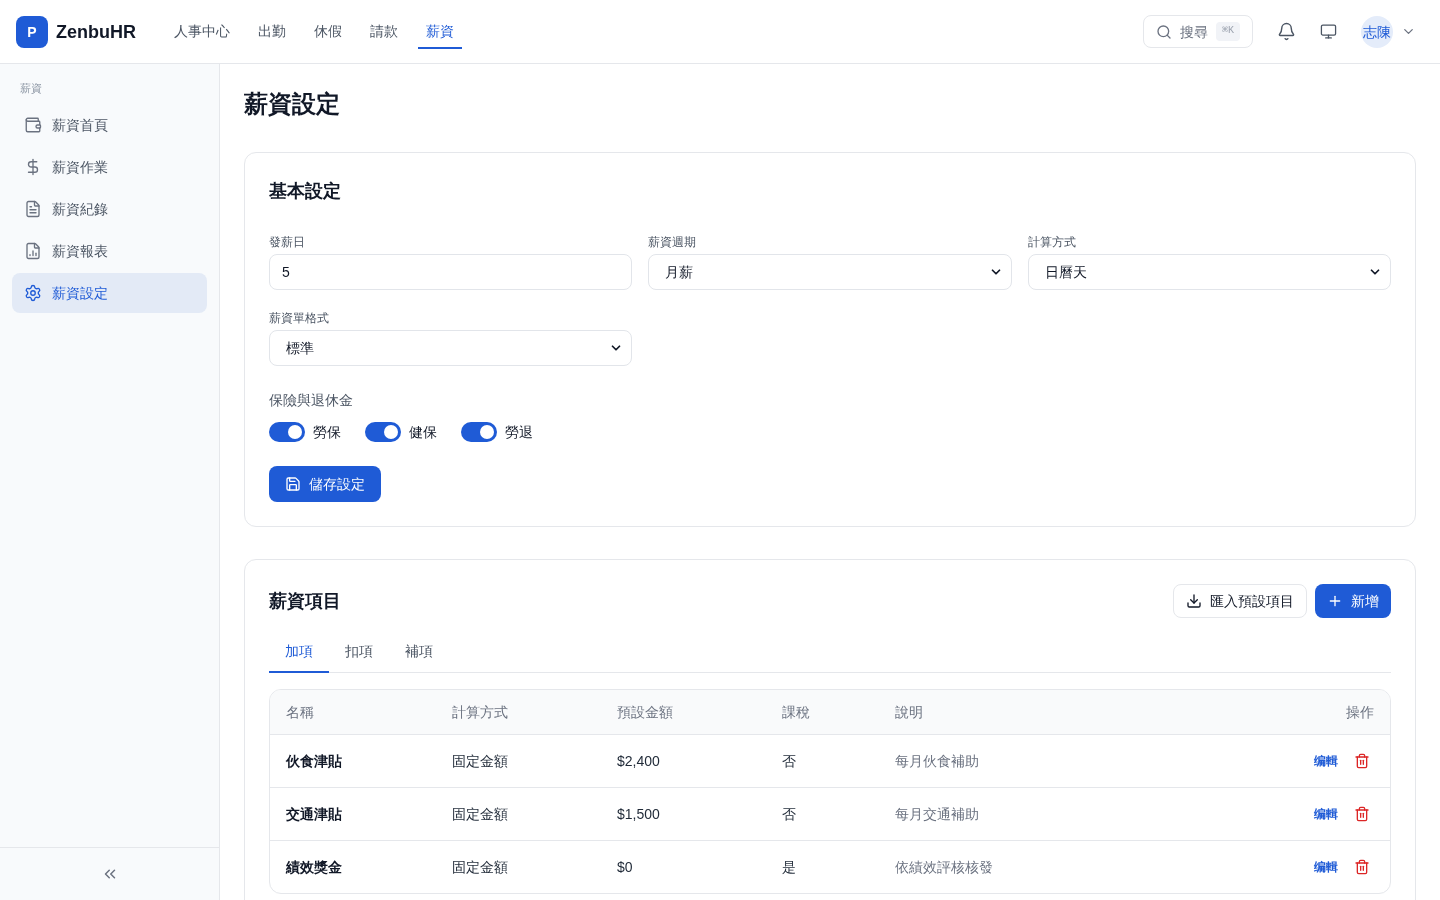 The height and width of the screenshot is (900, 1440). I want to click on column-header: 預設金額, so click(645, 712).